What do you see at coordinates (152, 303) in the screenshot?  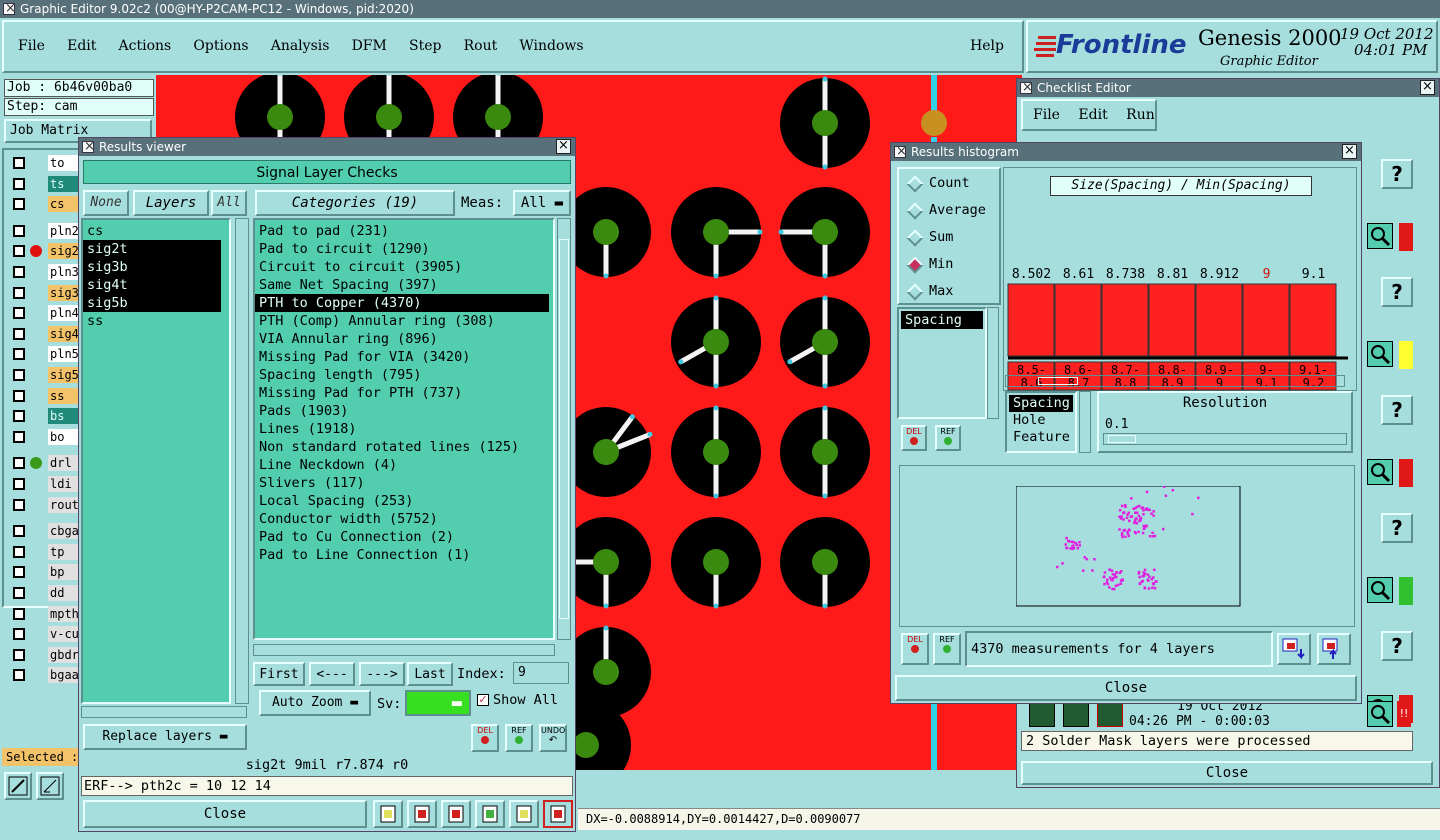 I see `result-layer-item: sig5b` at bounding box center [152, 303].